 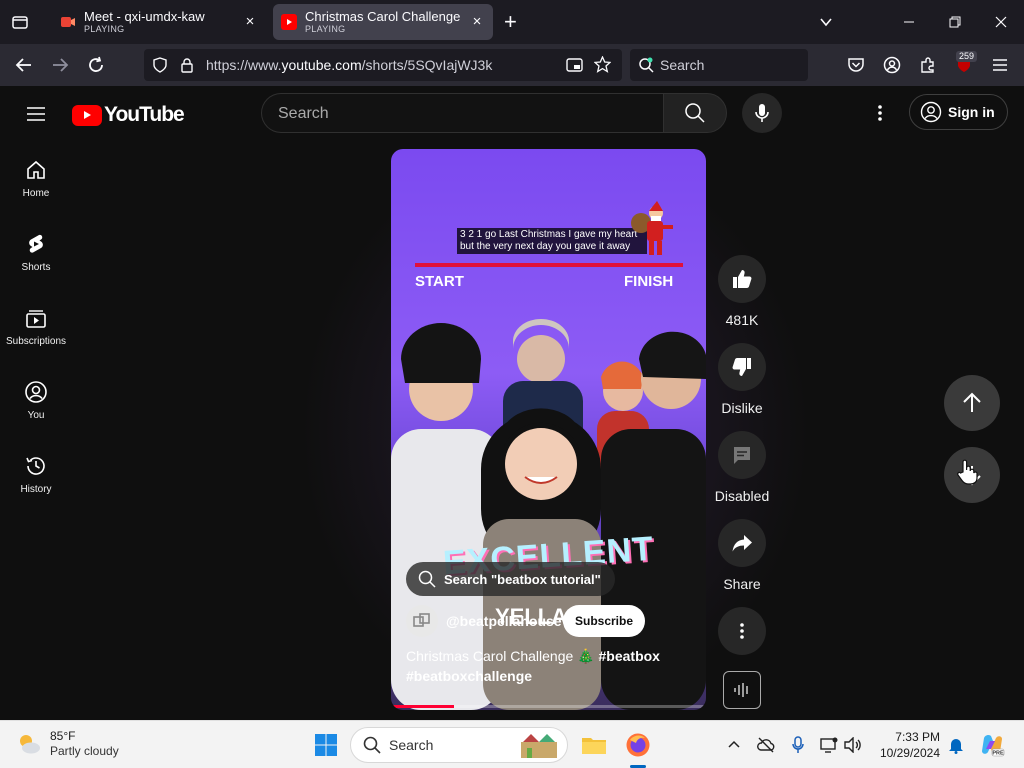 What do you see at coordinates (1000, 65) in the screenshot?
I see `app-menu-button` at bounding box center [1000, 65].